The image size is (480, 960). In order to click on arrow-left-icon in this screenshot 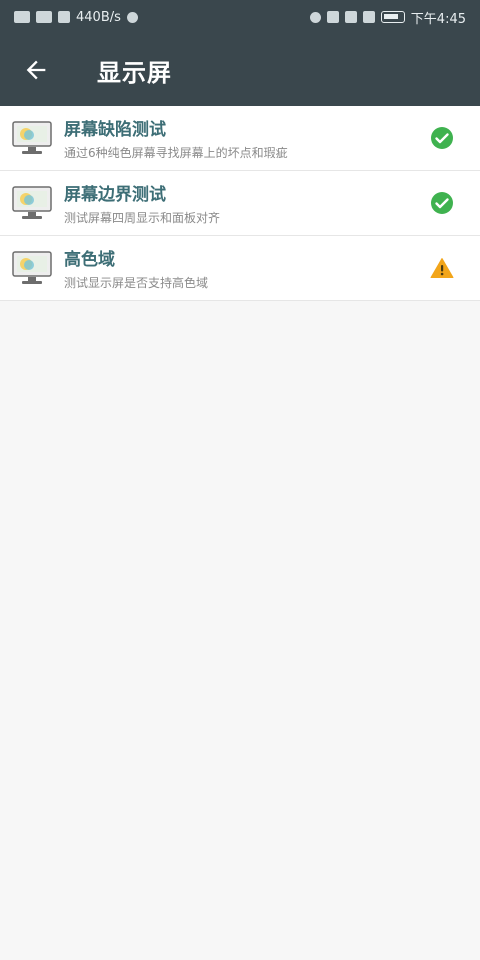, I will do `click(36, 70)`.